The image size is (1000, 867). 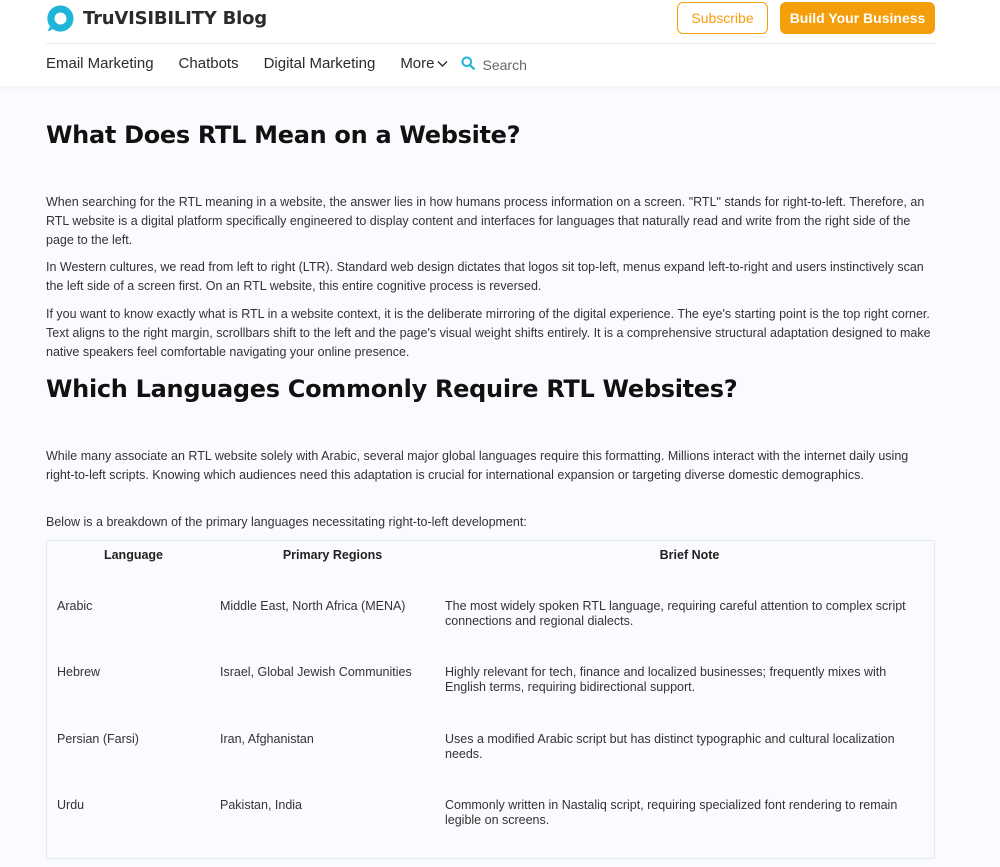 What do you see at coordinates (98, 739) in the screenshot?
I see `table-cell-language: Persian (Farsi)` at bounding box center [98, 739].